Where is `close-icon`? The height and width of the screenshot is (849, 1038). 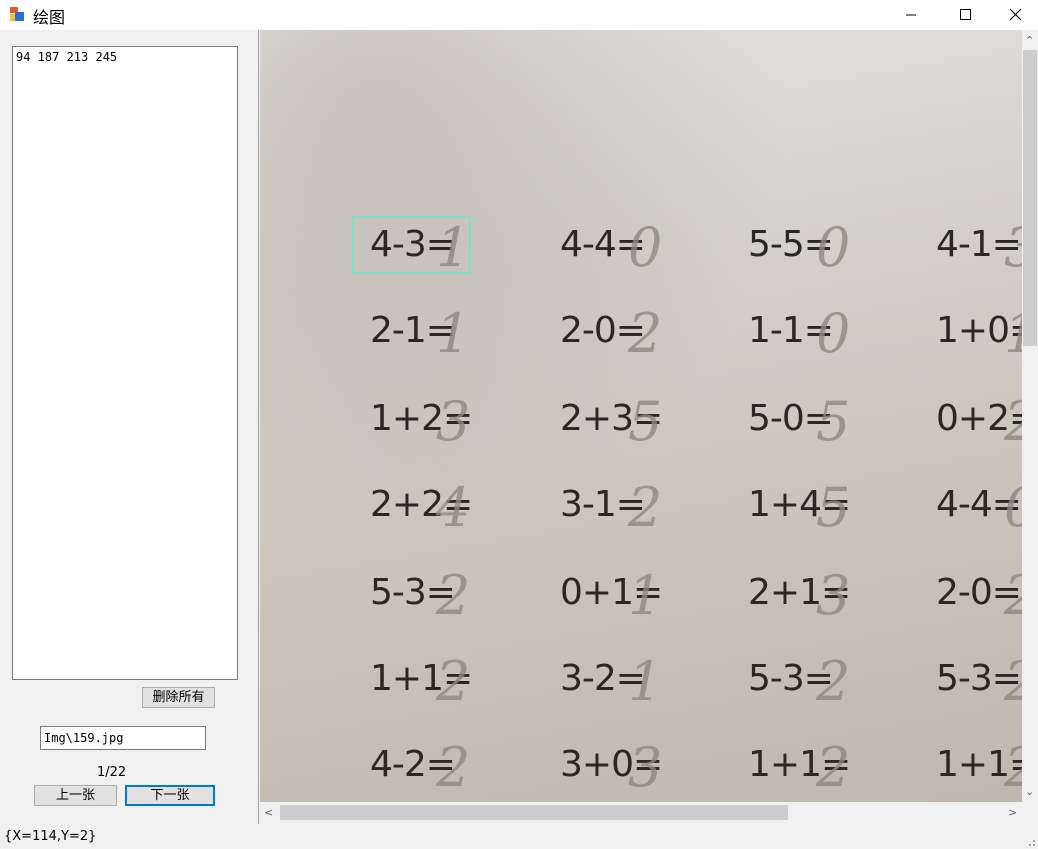 close-icon is located at coordinates (1015, 14).